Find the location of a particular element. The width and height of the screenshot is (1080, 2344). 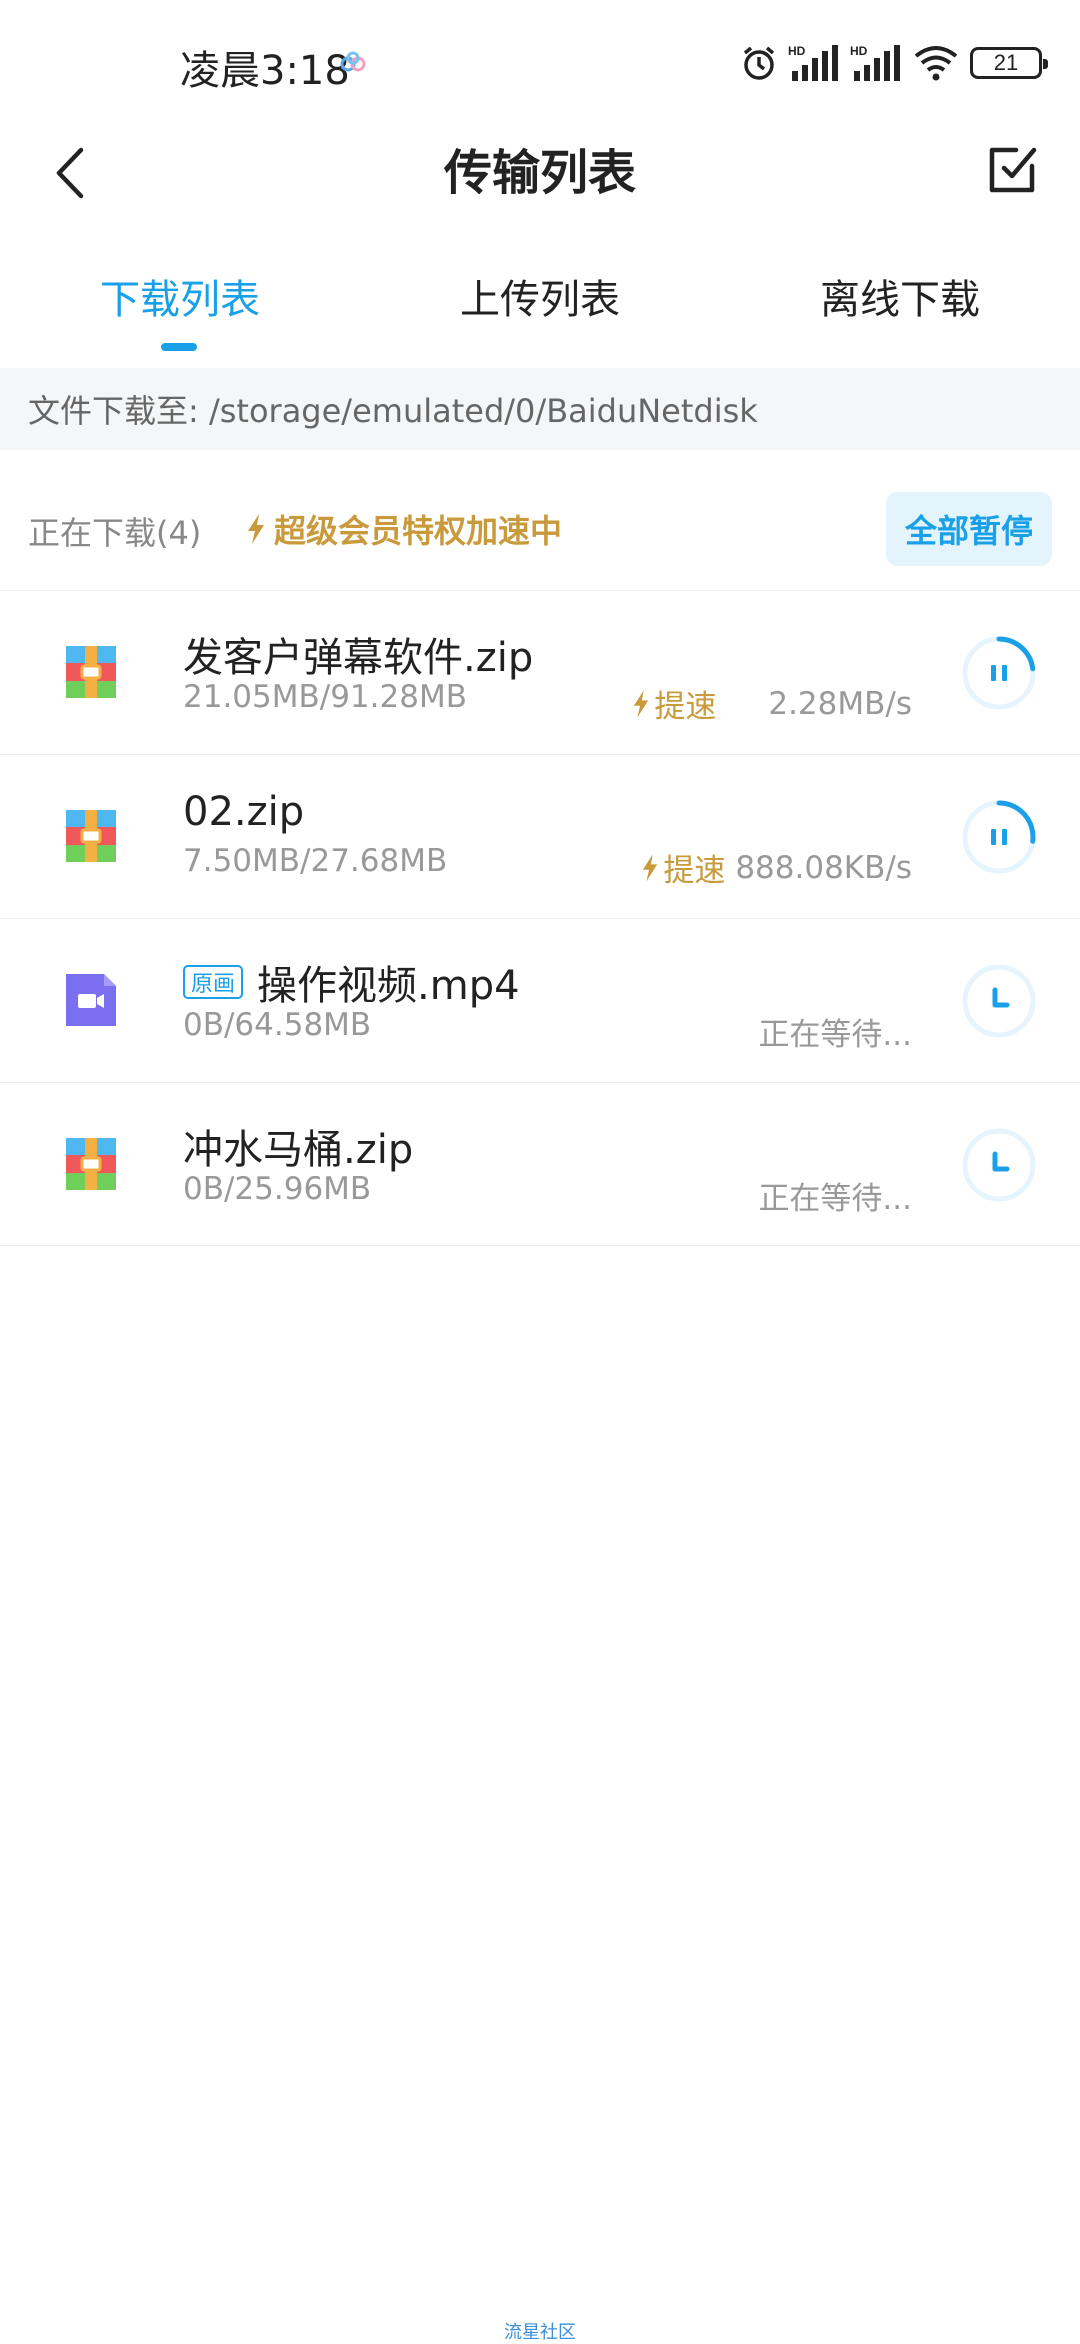

speed-area: 提速 2.28MB/s is located at coordinates (772, 703).